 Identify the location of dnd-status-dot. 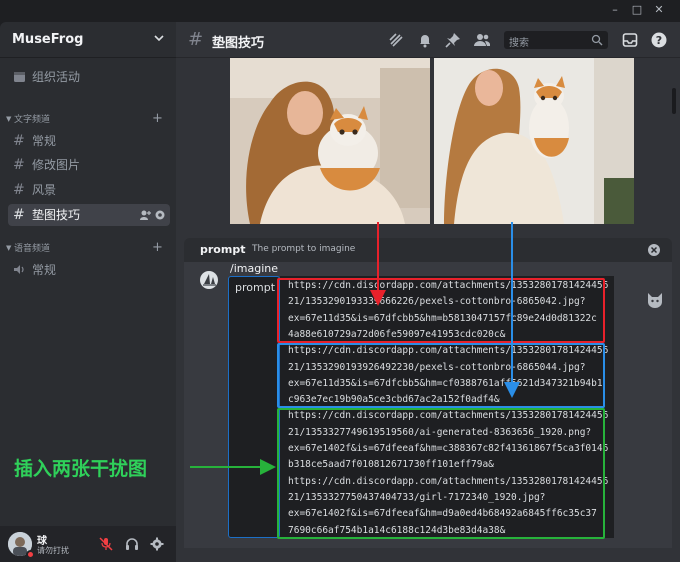
(30, 554).